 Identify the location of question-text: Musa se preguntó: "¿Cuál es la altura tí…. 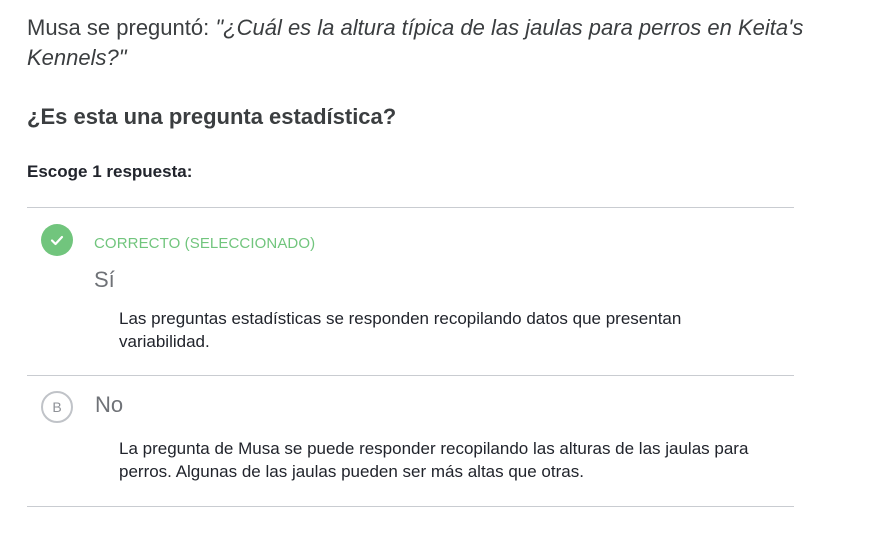
(427, 43).